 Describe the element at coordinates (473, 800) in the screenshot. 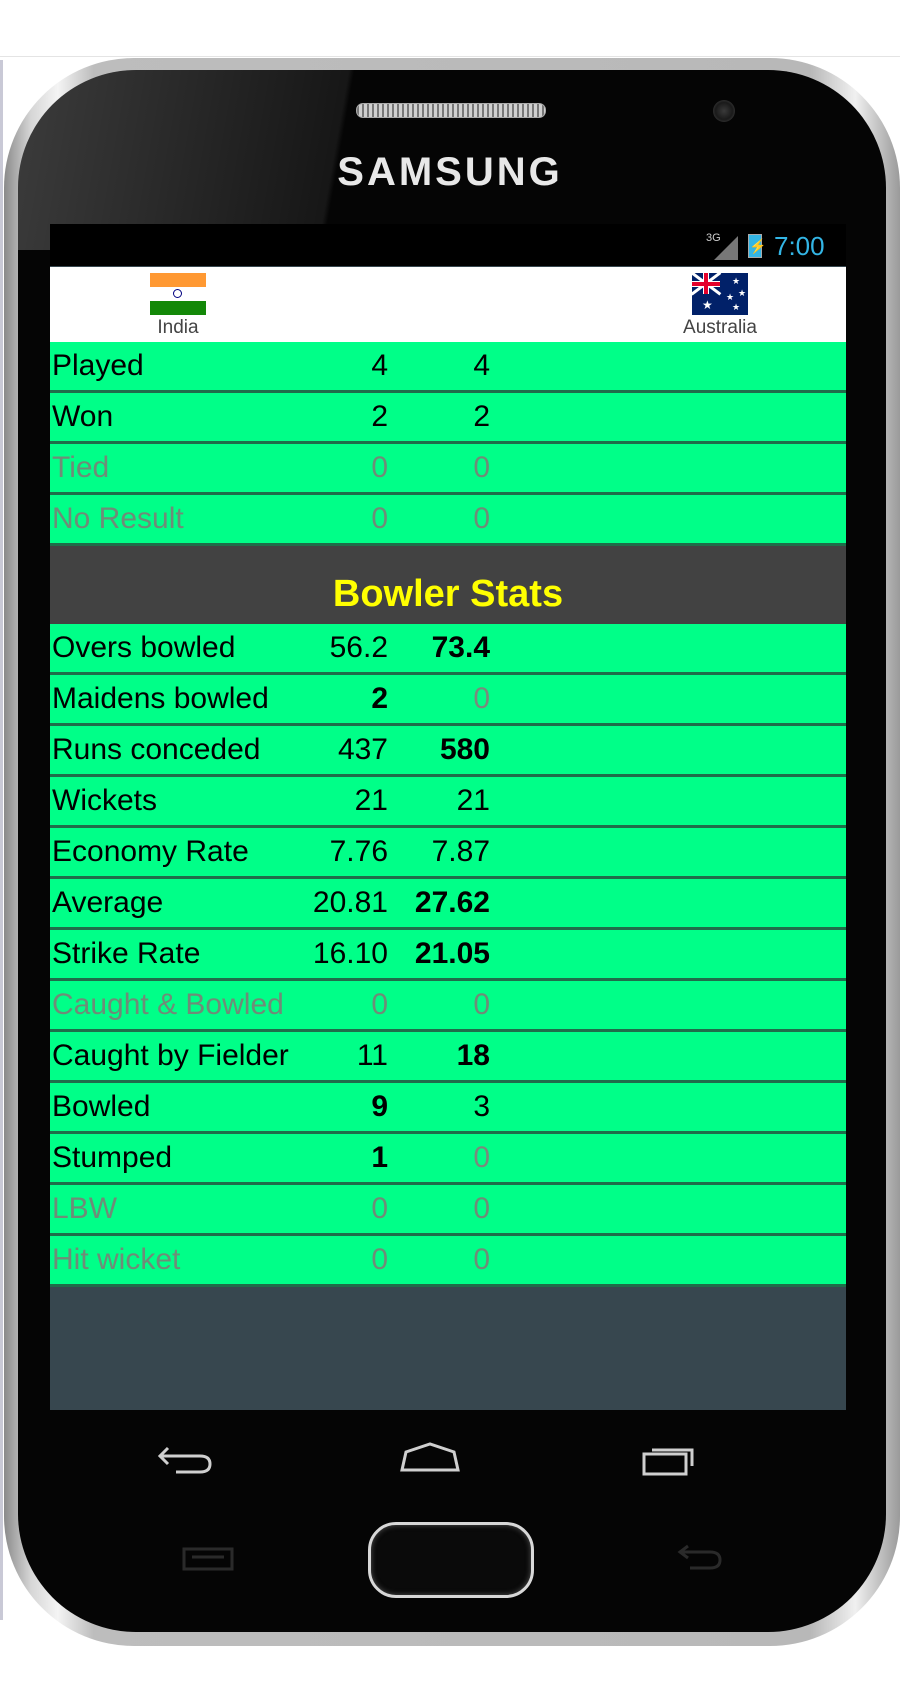

I see `team2-value: 21` at that location.